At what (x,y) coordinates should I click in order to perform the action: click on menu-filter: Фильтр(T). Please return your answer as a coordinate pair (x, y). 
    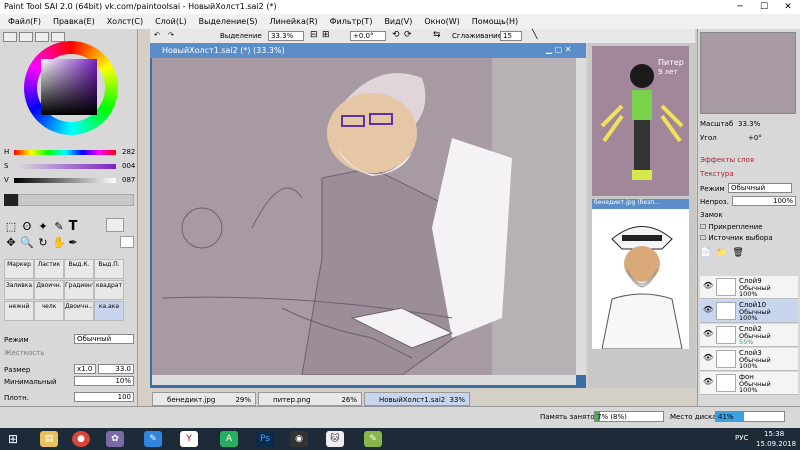
    Looking at the image, I should click on (351, 21).